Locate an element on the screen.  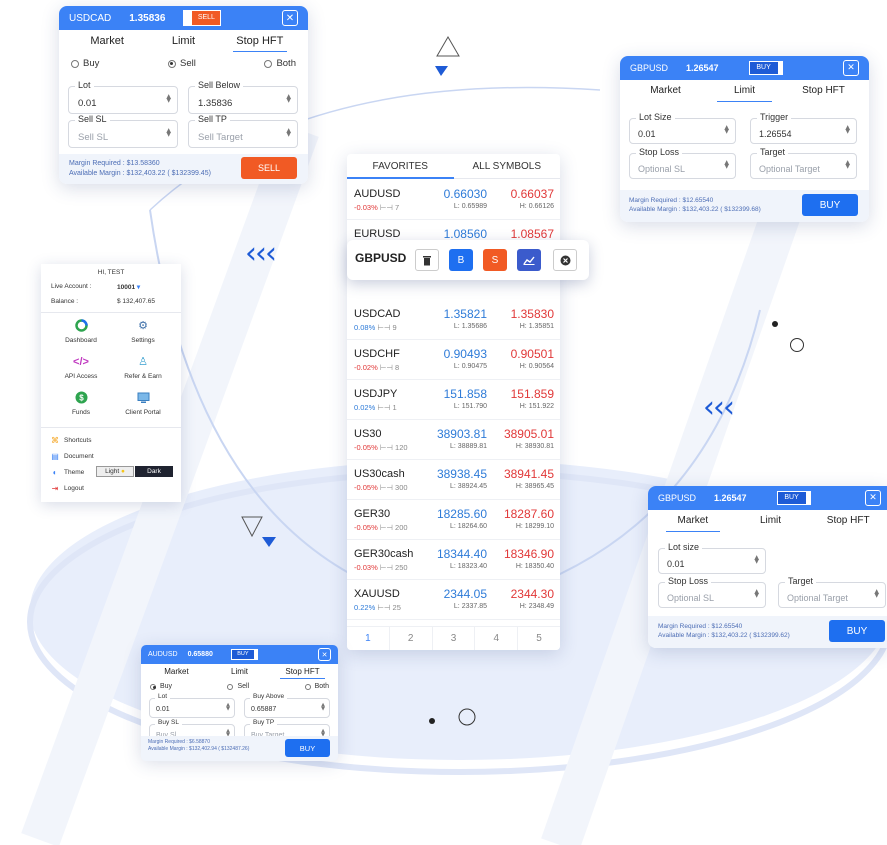
spread-icon: ⊢⊣ is located at coordinates (384, 607).